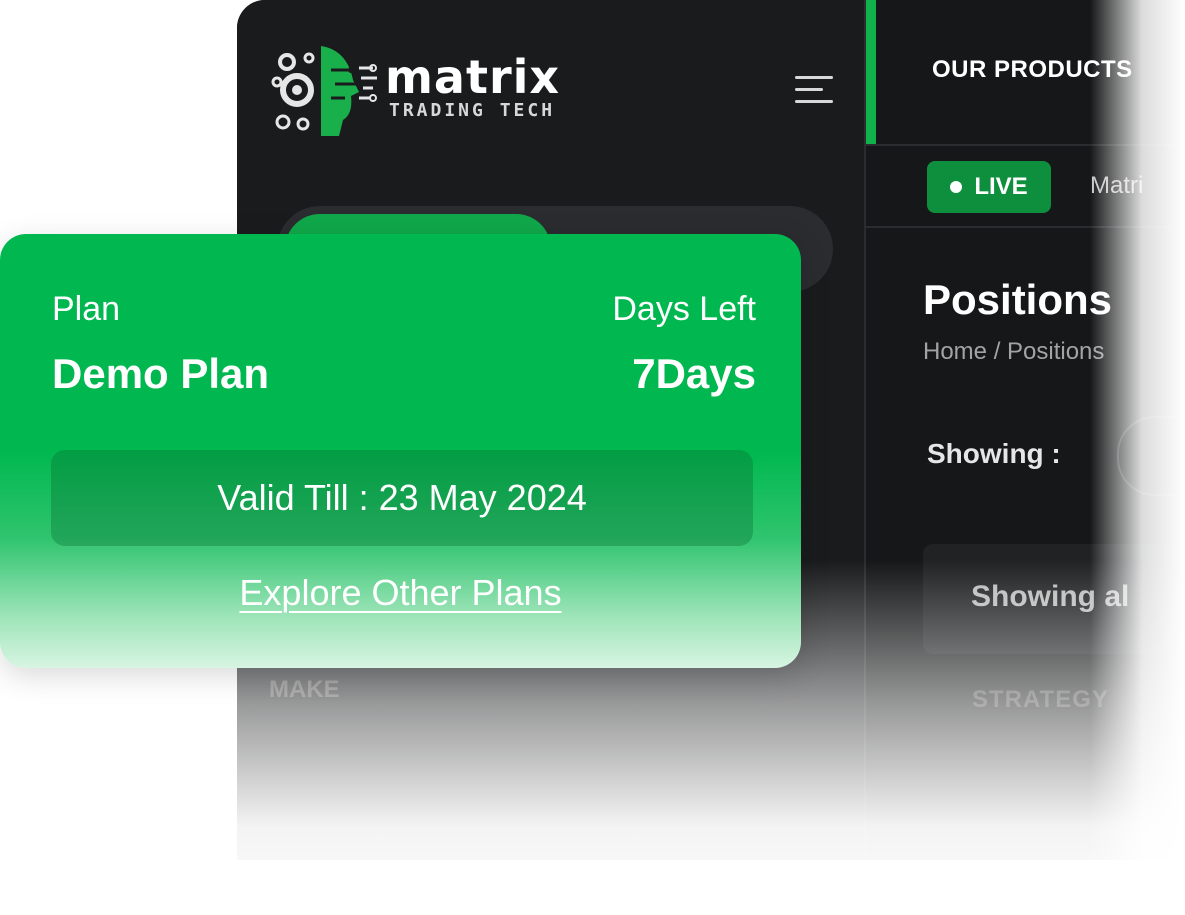 This screenshot has height=915, width=1185. I want to click on valid-till-box: Valid Till : 23 May 2024, so click(402, 498).